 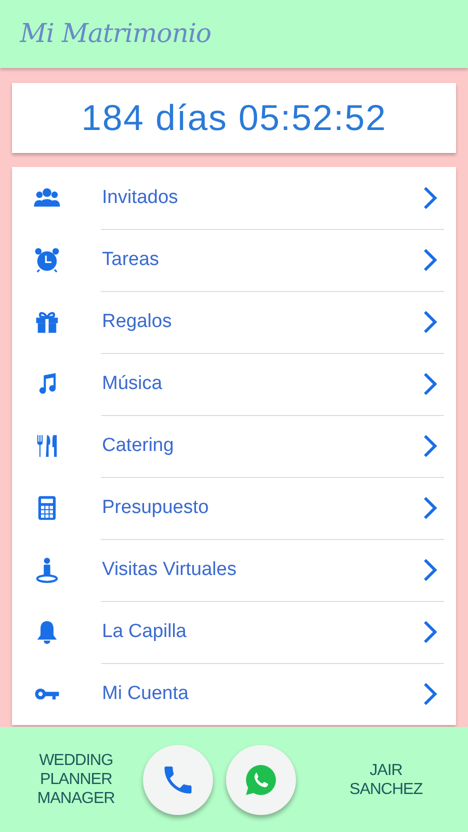 What do you see at coordinates (178, 779) in the screenshot?
I see `call-button` at bounding box center [178, 779].